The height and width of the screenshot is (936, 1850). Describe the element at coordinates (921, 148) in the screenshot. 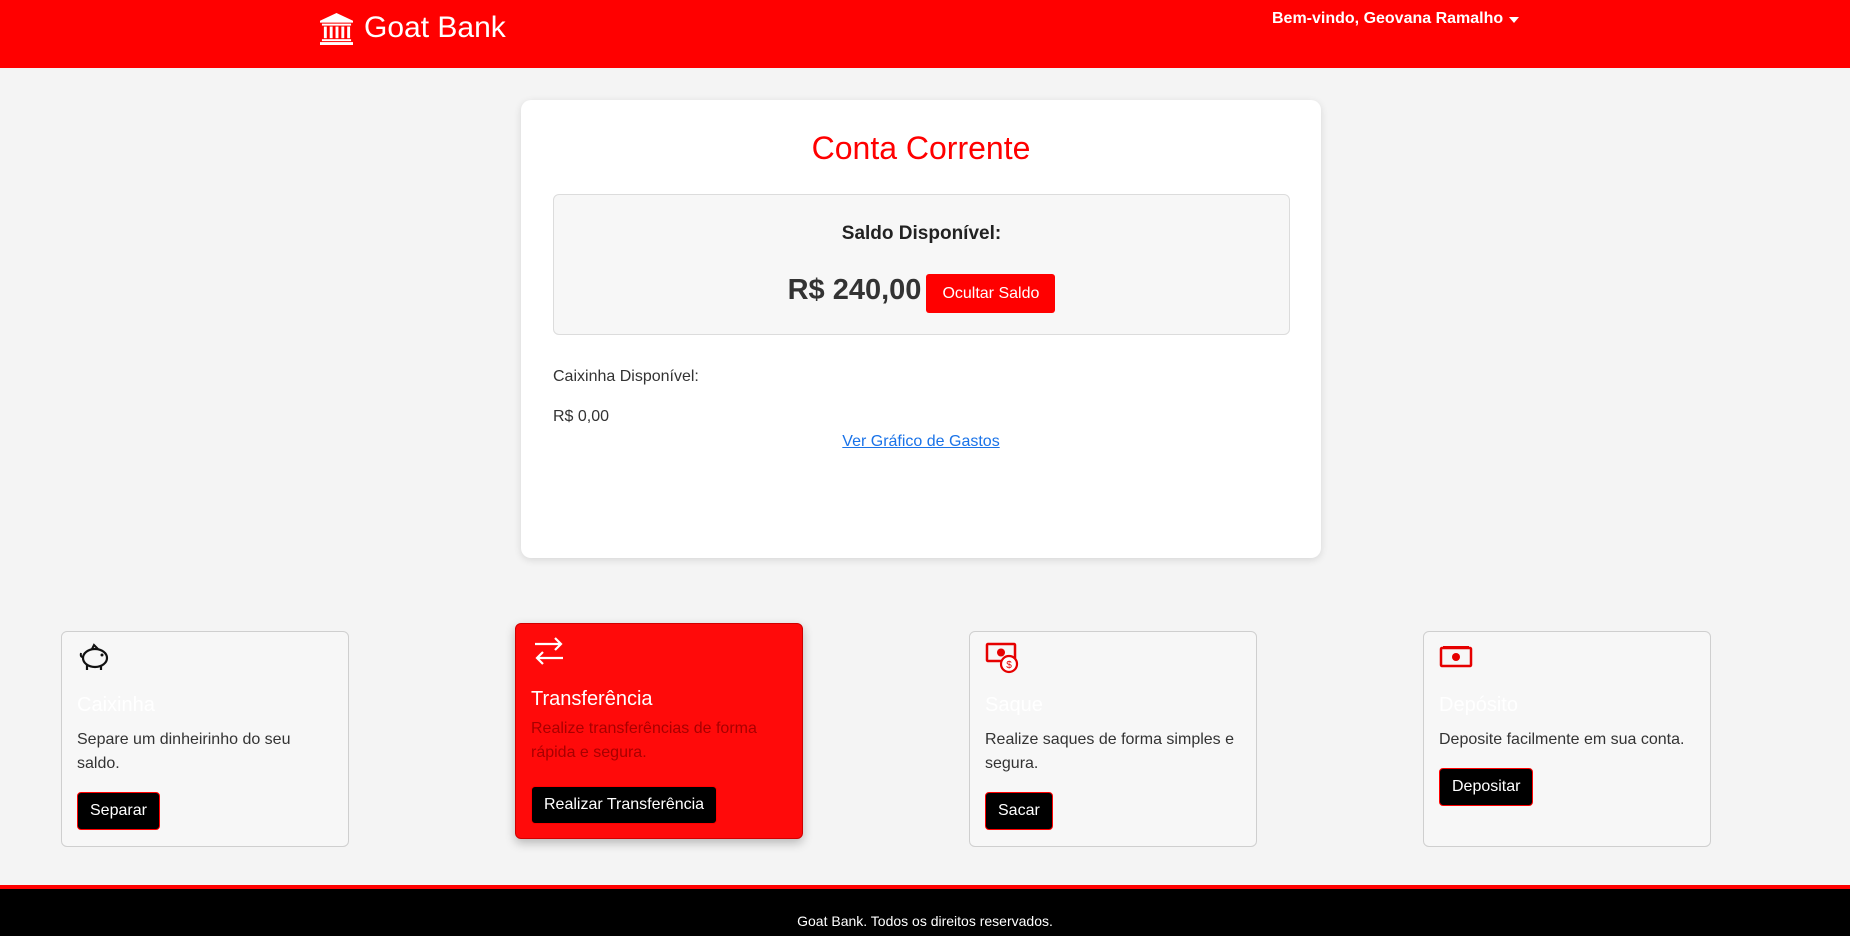

I see `page-title: Conta Corrente` at that location.